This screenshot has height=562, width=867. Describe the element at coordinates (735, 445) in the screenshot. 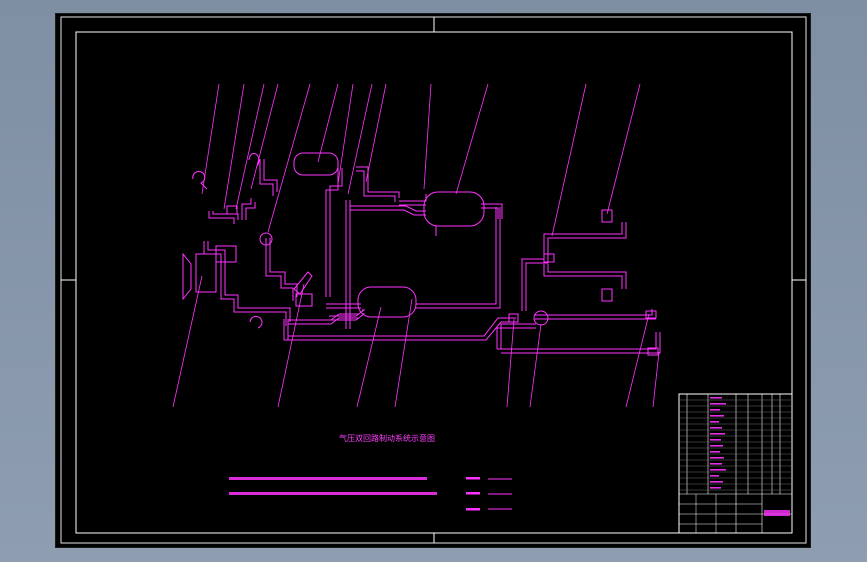

I see `parts-list-rows` at that location.